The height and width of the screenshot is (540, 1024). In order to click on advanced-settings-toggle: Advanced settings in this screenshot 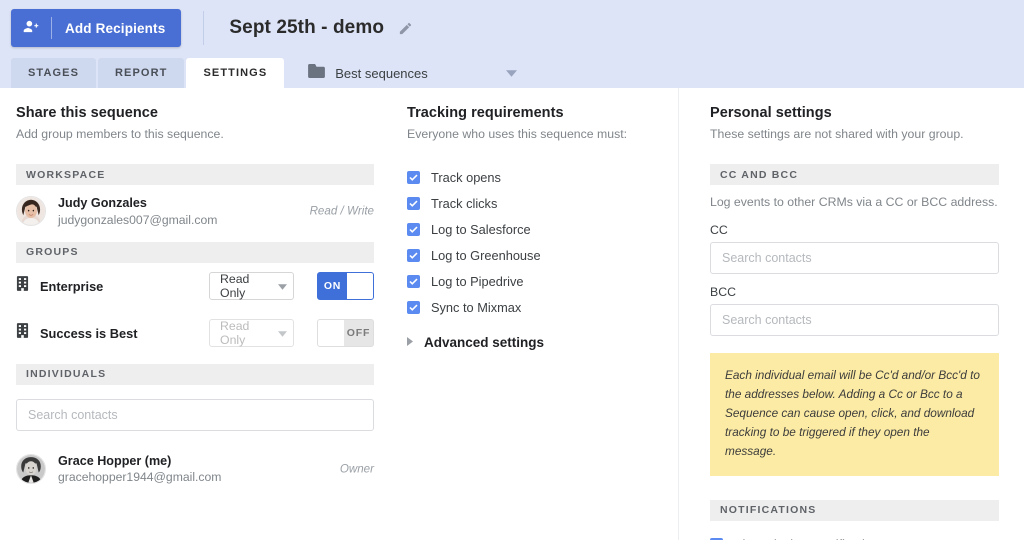, I will do `click(534, 342)`.